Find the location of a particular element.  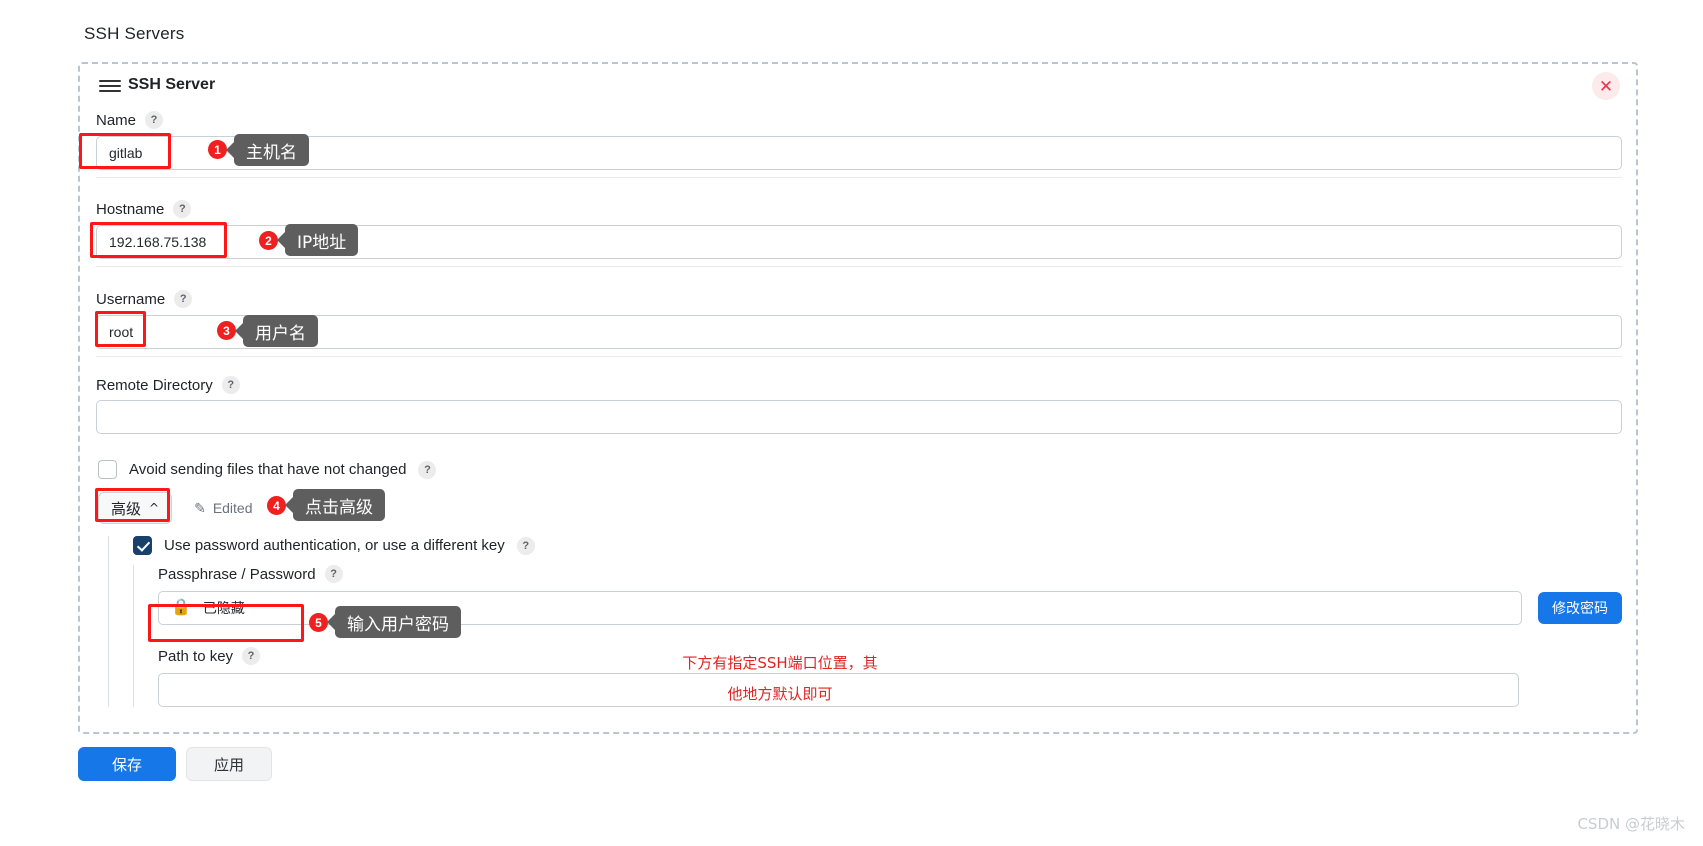

edited-label: Edited is located at coordinates (232, 508).